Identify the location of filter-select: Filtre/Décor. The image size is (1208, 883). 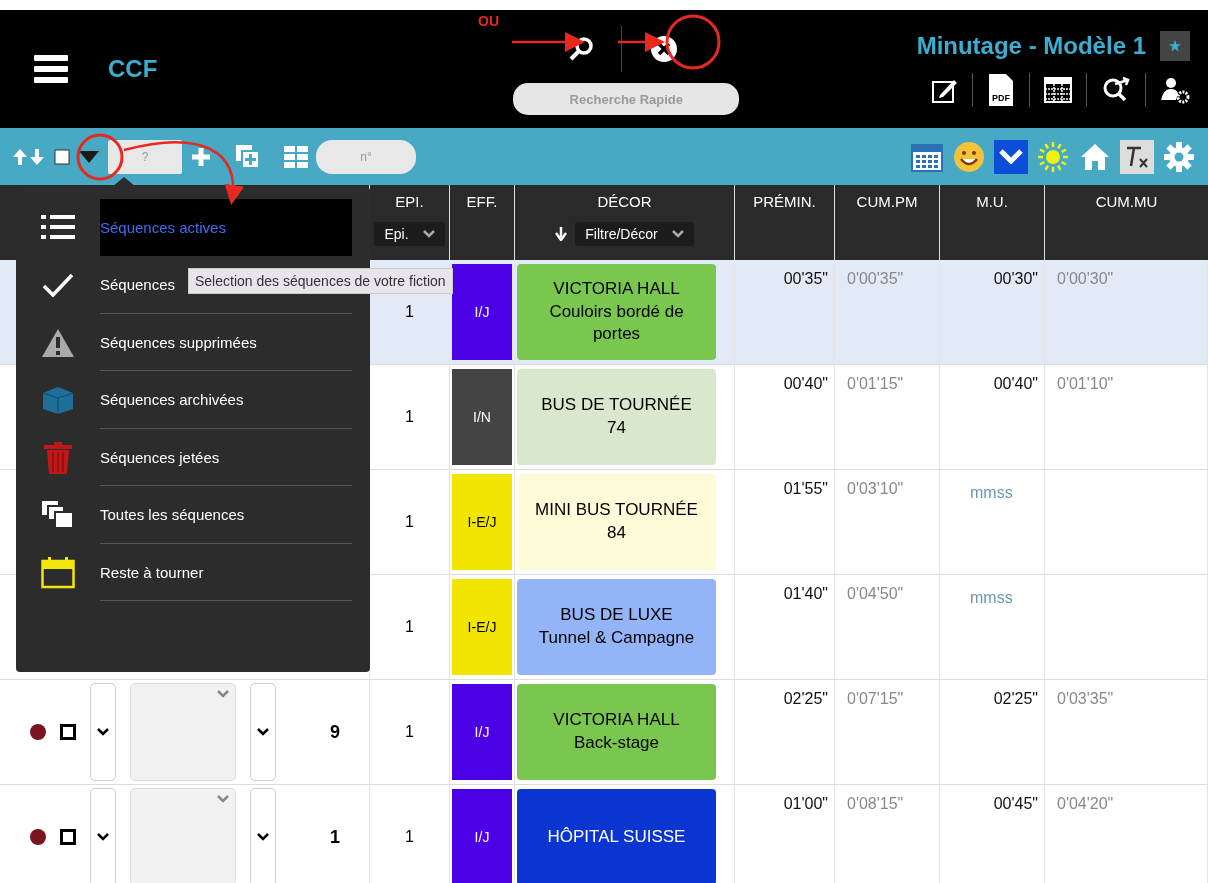
(634, 234).